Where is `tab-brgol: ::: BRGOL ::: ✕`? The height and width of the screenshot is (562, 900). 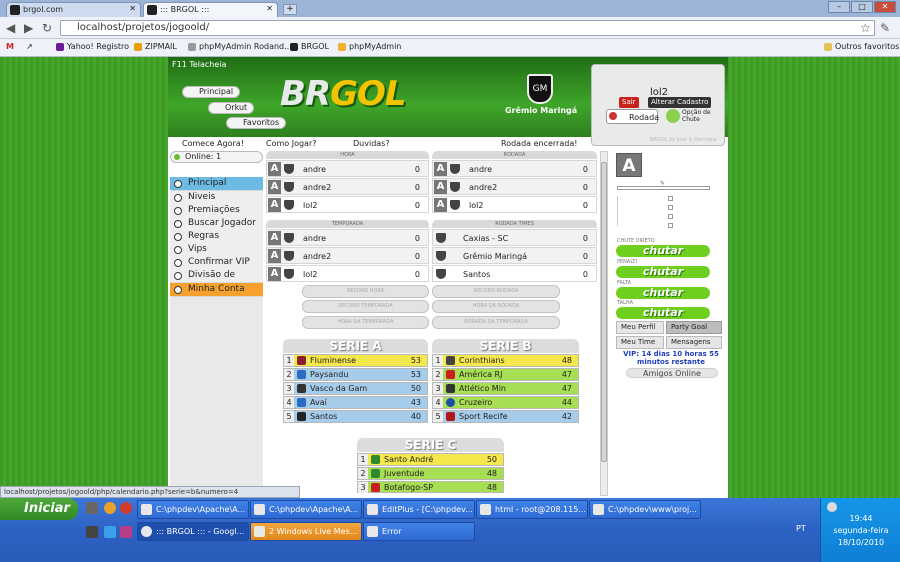
tab-brgol: ::: BRGOL ::: ✕ is located at coordinates (210, 9).